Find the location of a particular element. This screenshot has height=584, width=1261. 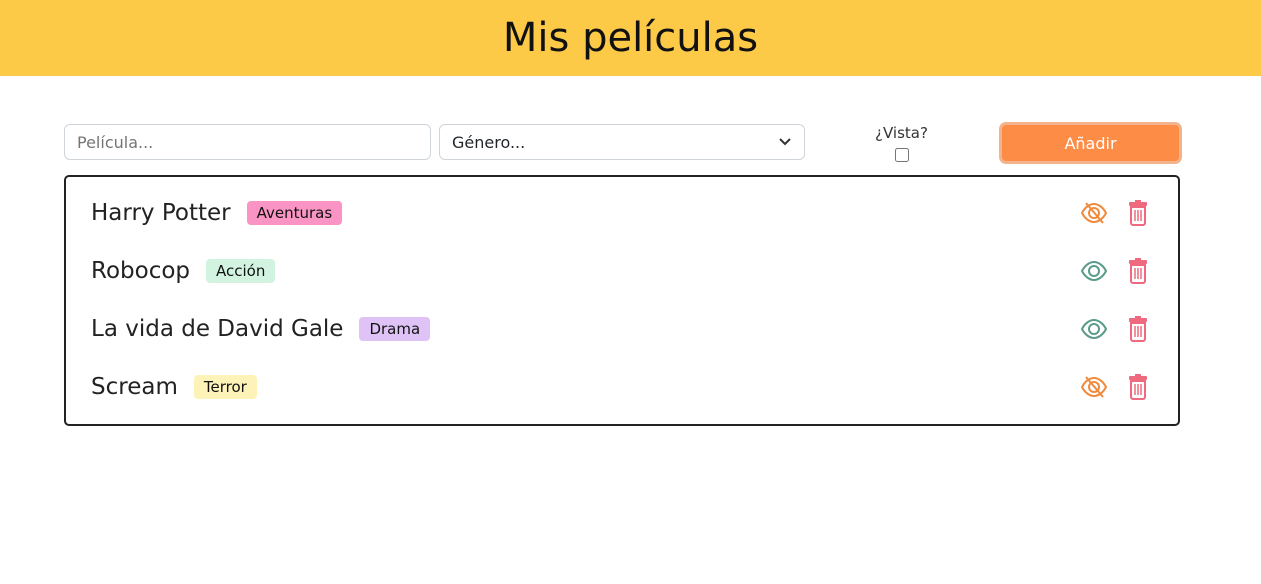

header: Mis películas is located at coordinates (630, 38).